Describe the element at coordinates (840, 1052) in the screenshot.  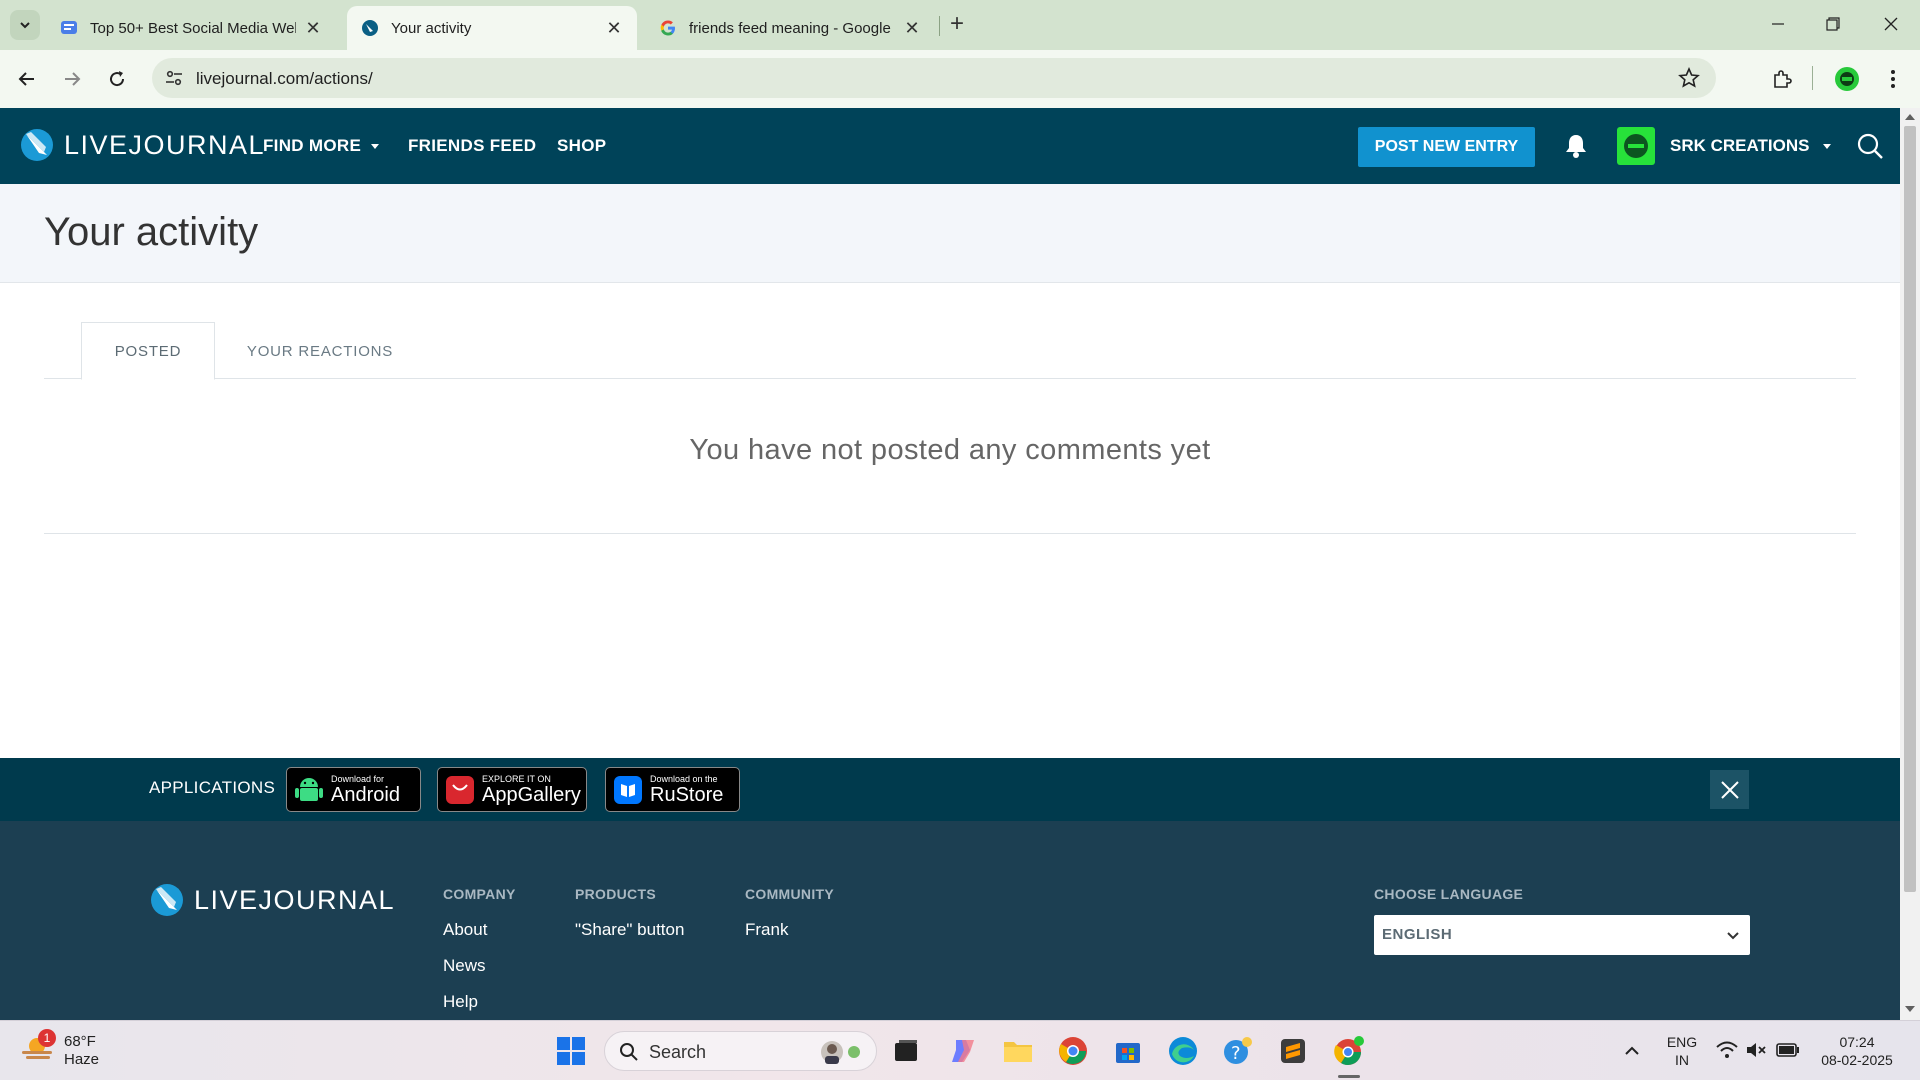
I see `search-highlight-image-icon` at that location.